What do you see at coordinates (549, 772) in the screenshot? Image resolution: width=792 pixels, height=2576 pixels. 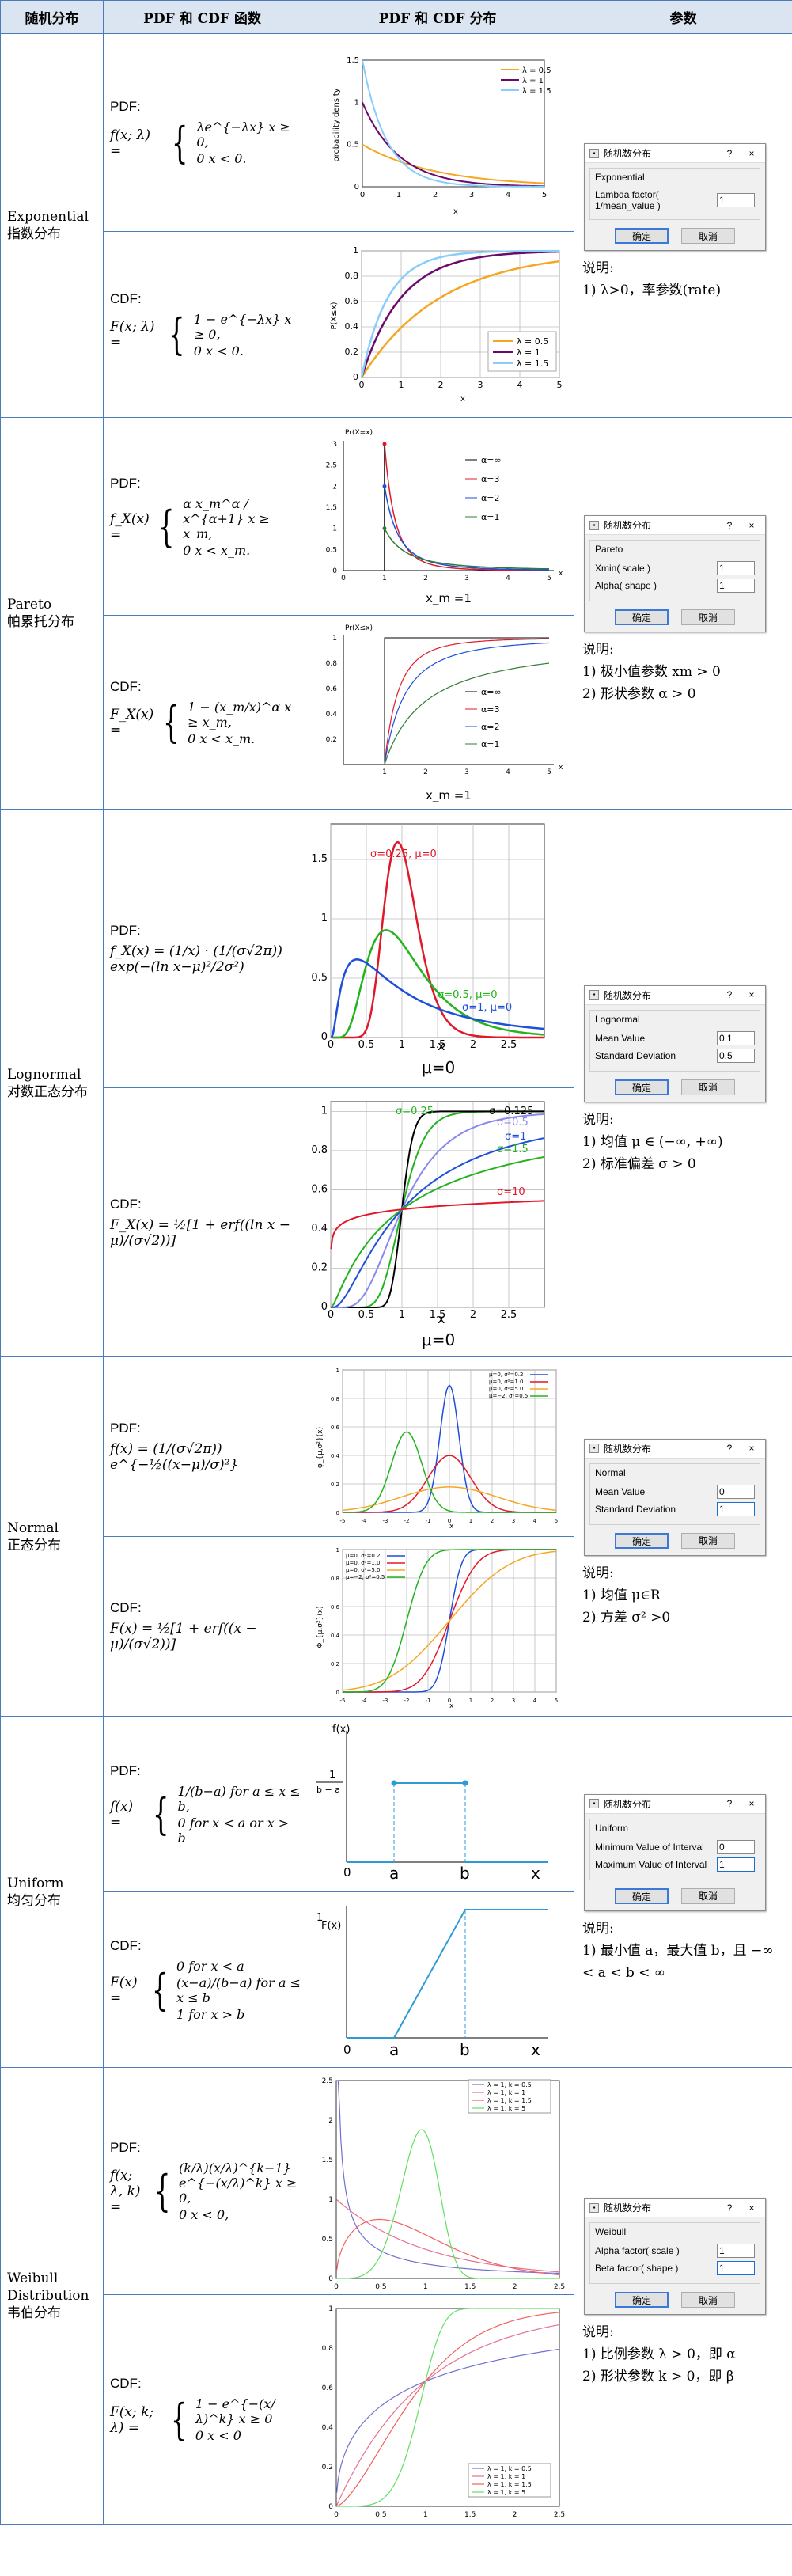 I see `x-tick-label: 5` at bounding box center [549, 772].